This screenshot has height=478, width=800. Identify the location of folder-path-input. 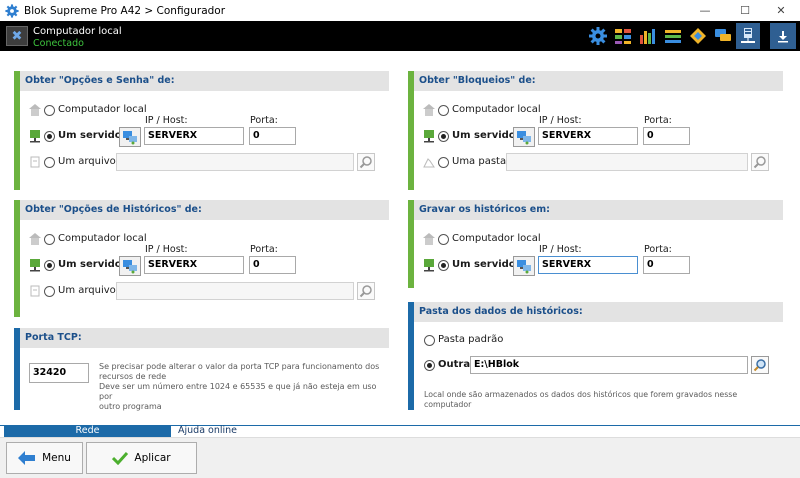
(627, 162).